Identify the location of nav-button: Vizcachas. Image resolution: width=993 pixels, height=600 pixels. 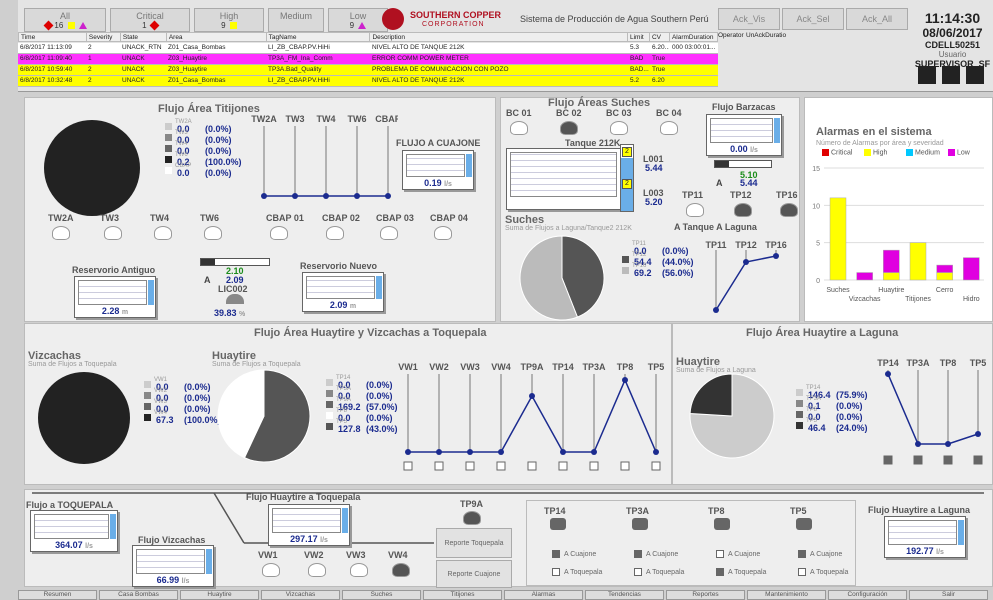
(300, 595).